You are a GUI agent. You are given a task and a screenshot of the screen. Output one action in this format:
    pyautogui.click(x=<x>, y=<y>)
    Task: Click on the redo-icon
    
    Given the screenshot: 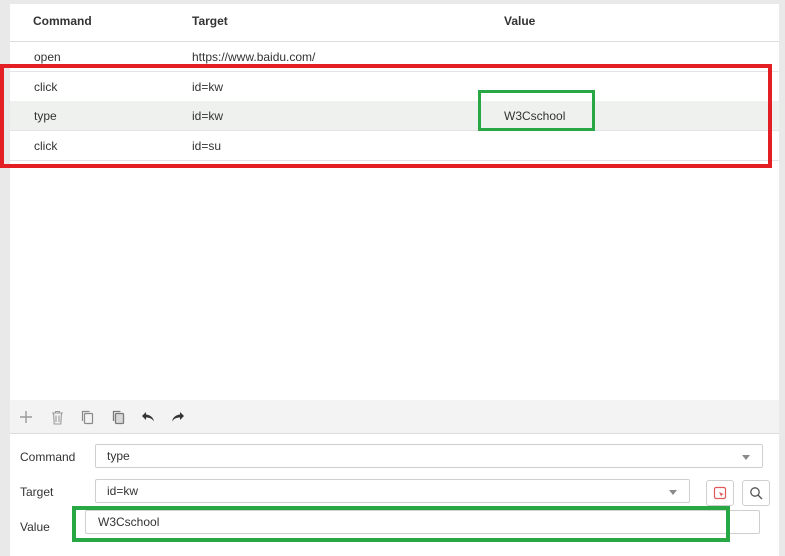 What is the action you would take?
    pyautogui.click(x=178, y=417)
    